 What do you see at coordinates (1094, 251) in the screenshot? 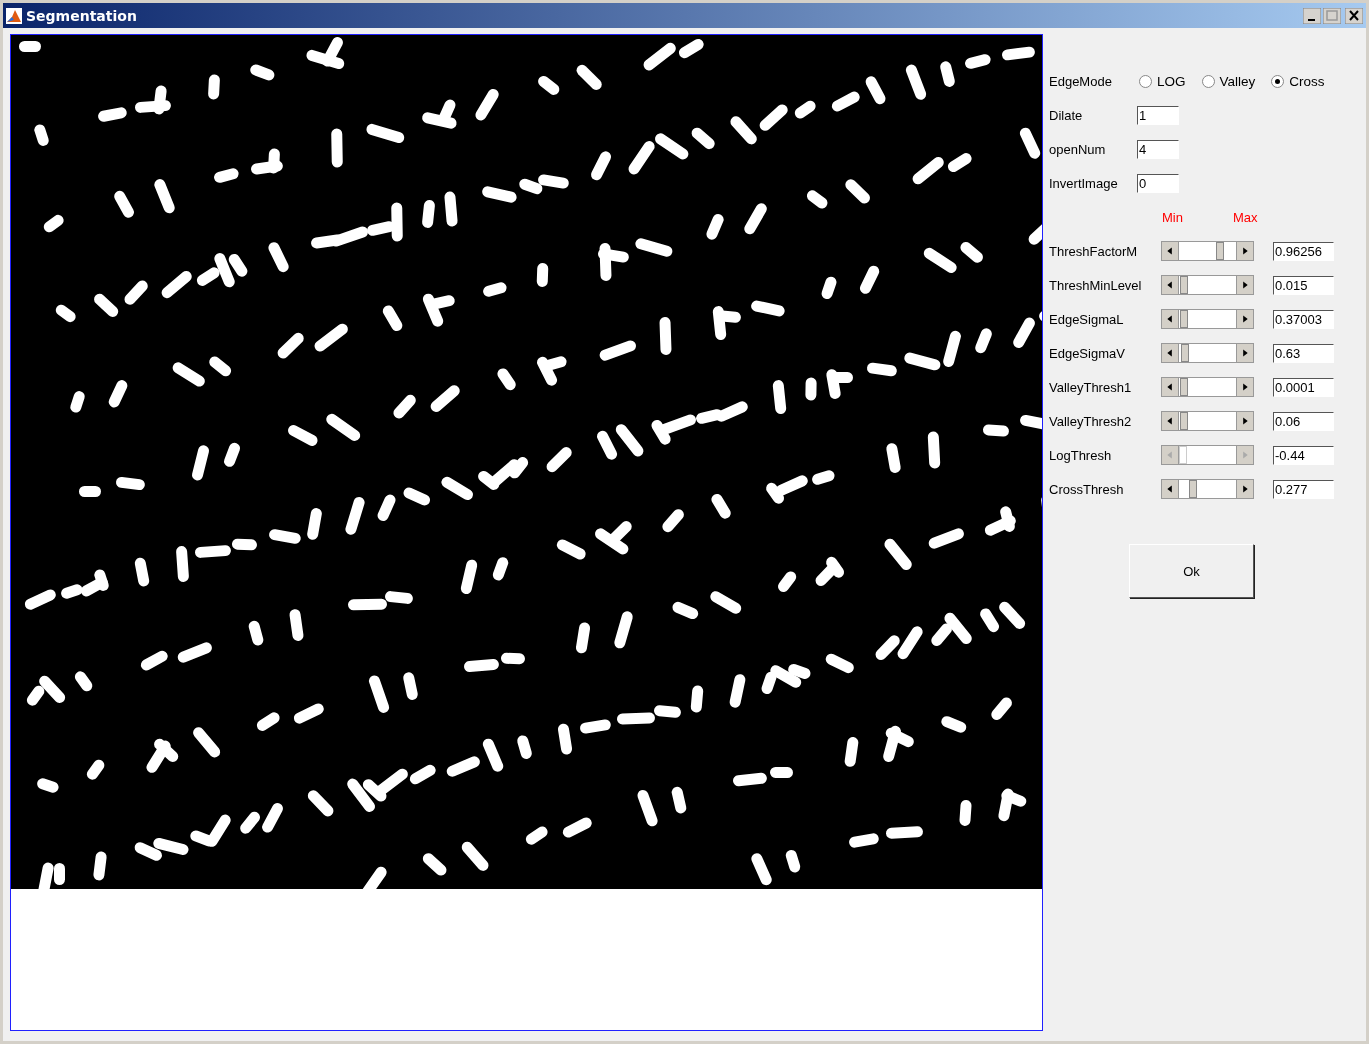
I see `slider-label: ThreshFactorM` at bounding box center [1094, 251].